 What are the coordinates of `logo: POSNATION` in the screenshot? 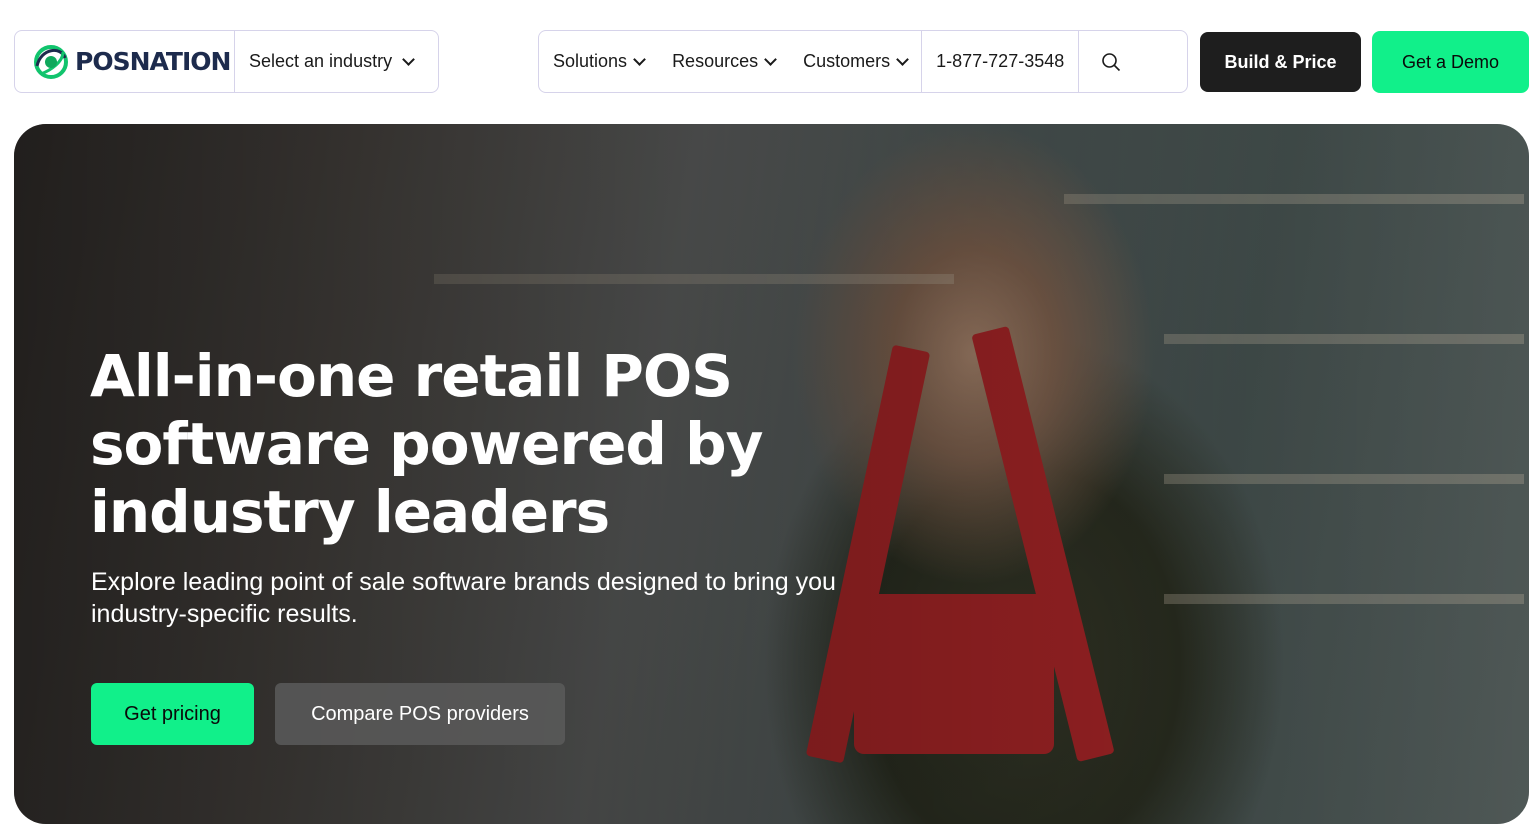 It's located at (125, 61).